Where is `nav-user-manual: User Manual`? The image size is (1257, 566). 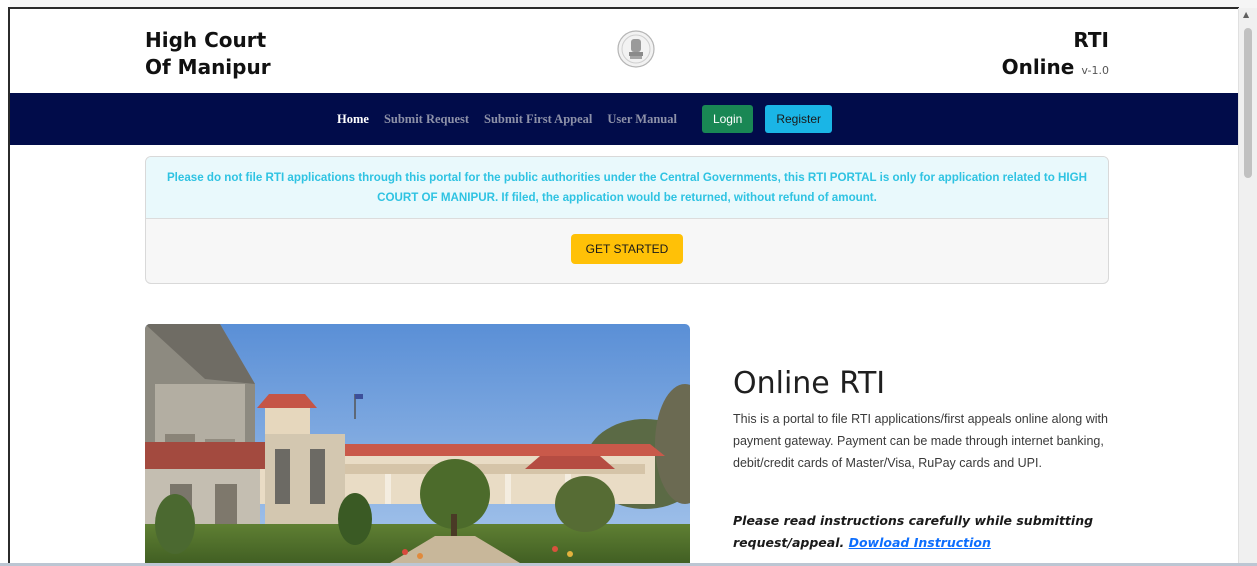 nav-user-manual: User Manual is located at coordinates (642, 119).